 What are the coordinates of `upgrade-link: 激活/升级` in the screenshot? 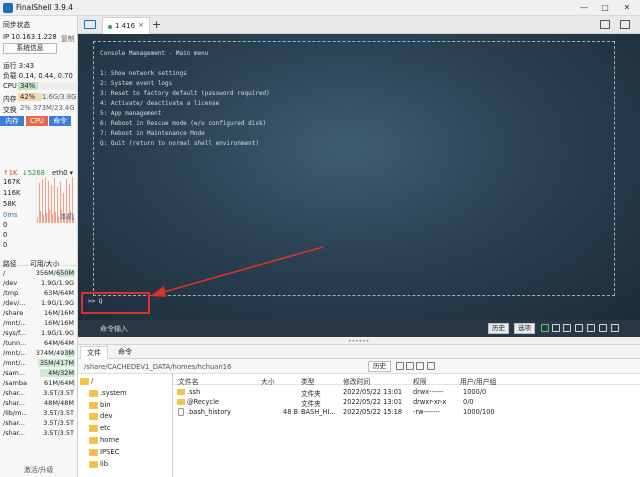 It's located at (38, 469).